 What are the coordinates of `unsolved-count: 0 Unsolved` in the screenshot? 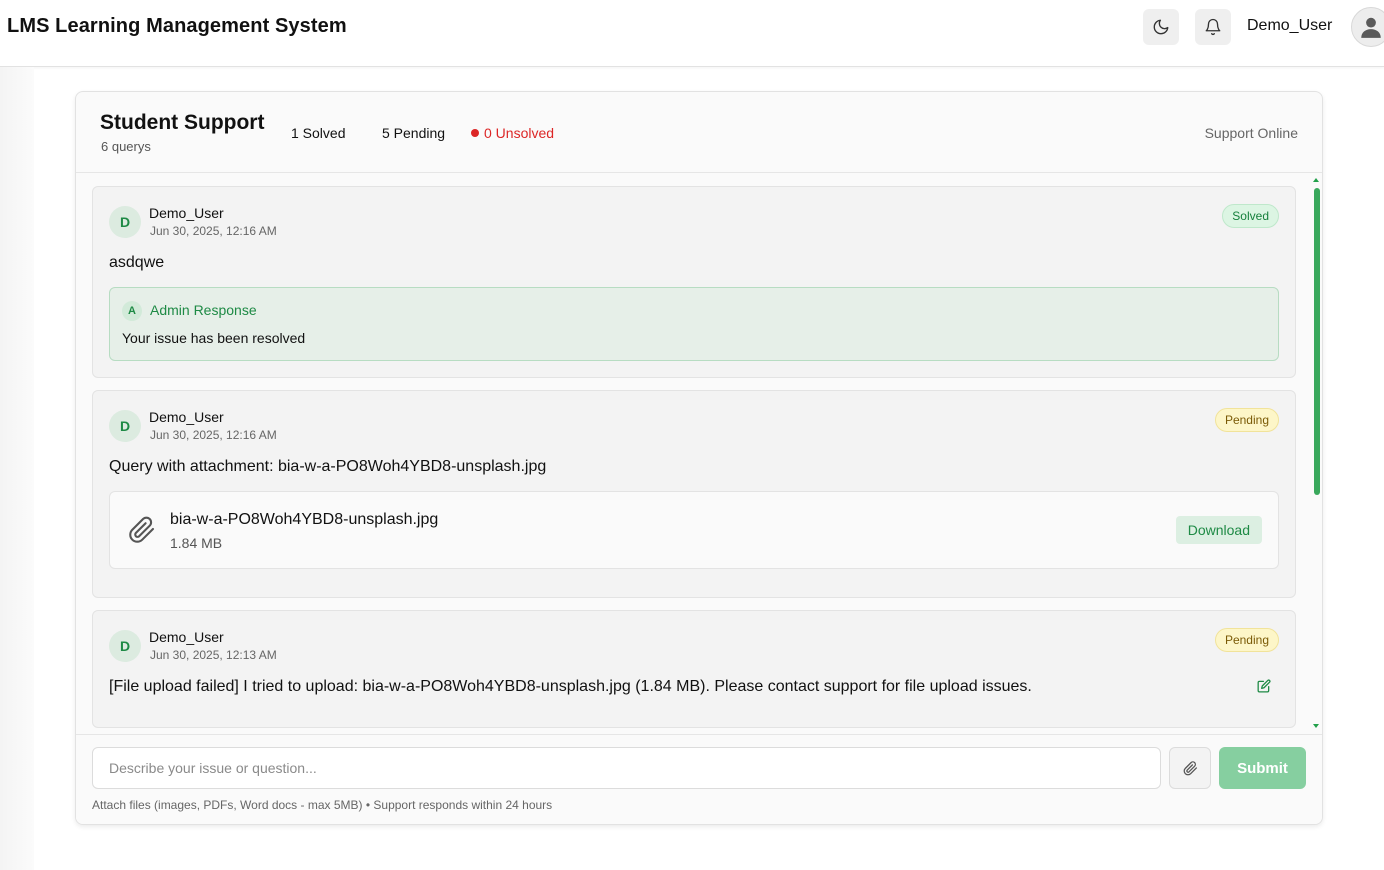 It's located at (512, 133).